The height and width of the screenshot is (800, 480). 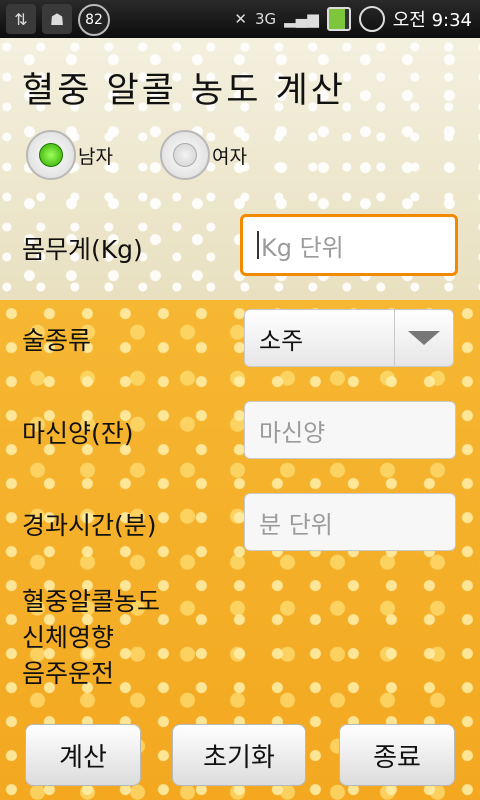 What do you see at coordinates (21, 19) in the screenshot?
I see `usb-icon: ⇅` at bounding box center [21, 19].